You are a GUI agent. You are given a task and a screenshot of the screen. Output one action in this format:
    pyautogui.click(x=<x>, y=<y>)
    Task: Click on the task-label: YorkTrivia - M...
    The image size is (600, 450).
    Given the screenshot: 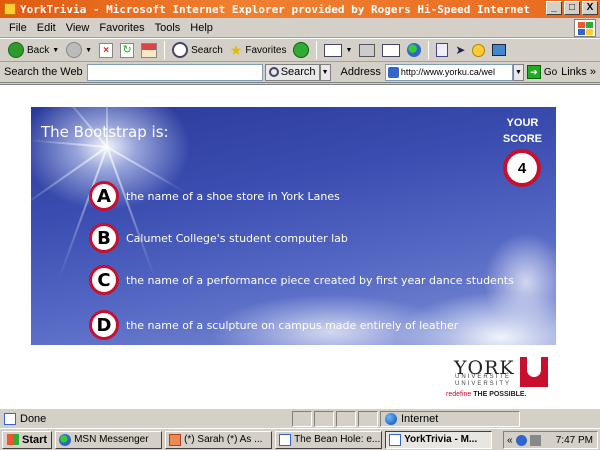 What is the action you would take?
    pyautogui.click(x=441, y=439)
    